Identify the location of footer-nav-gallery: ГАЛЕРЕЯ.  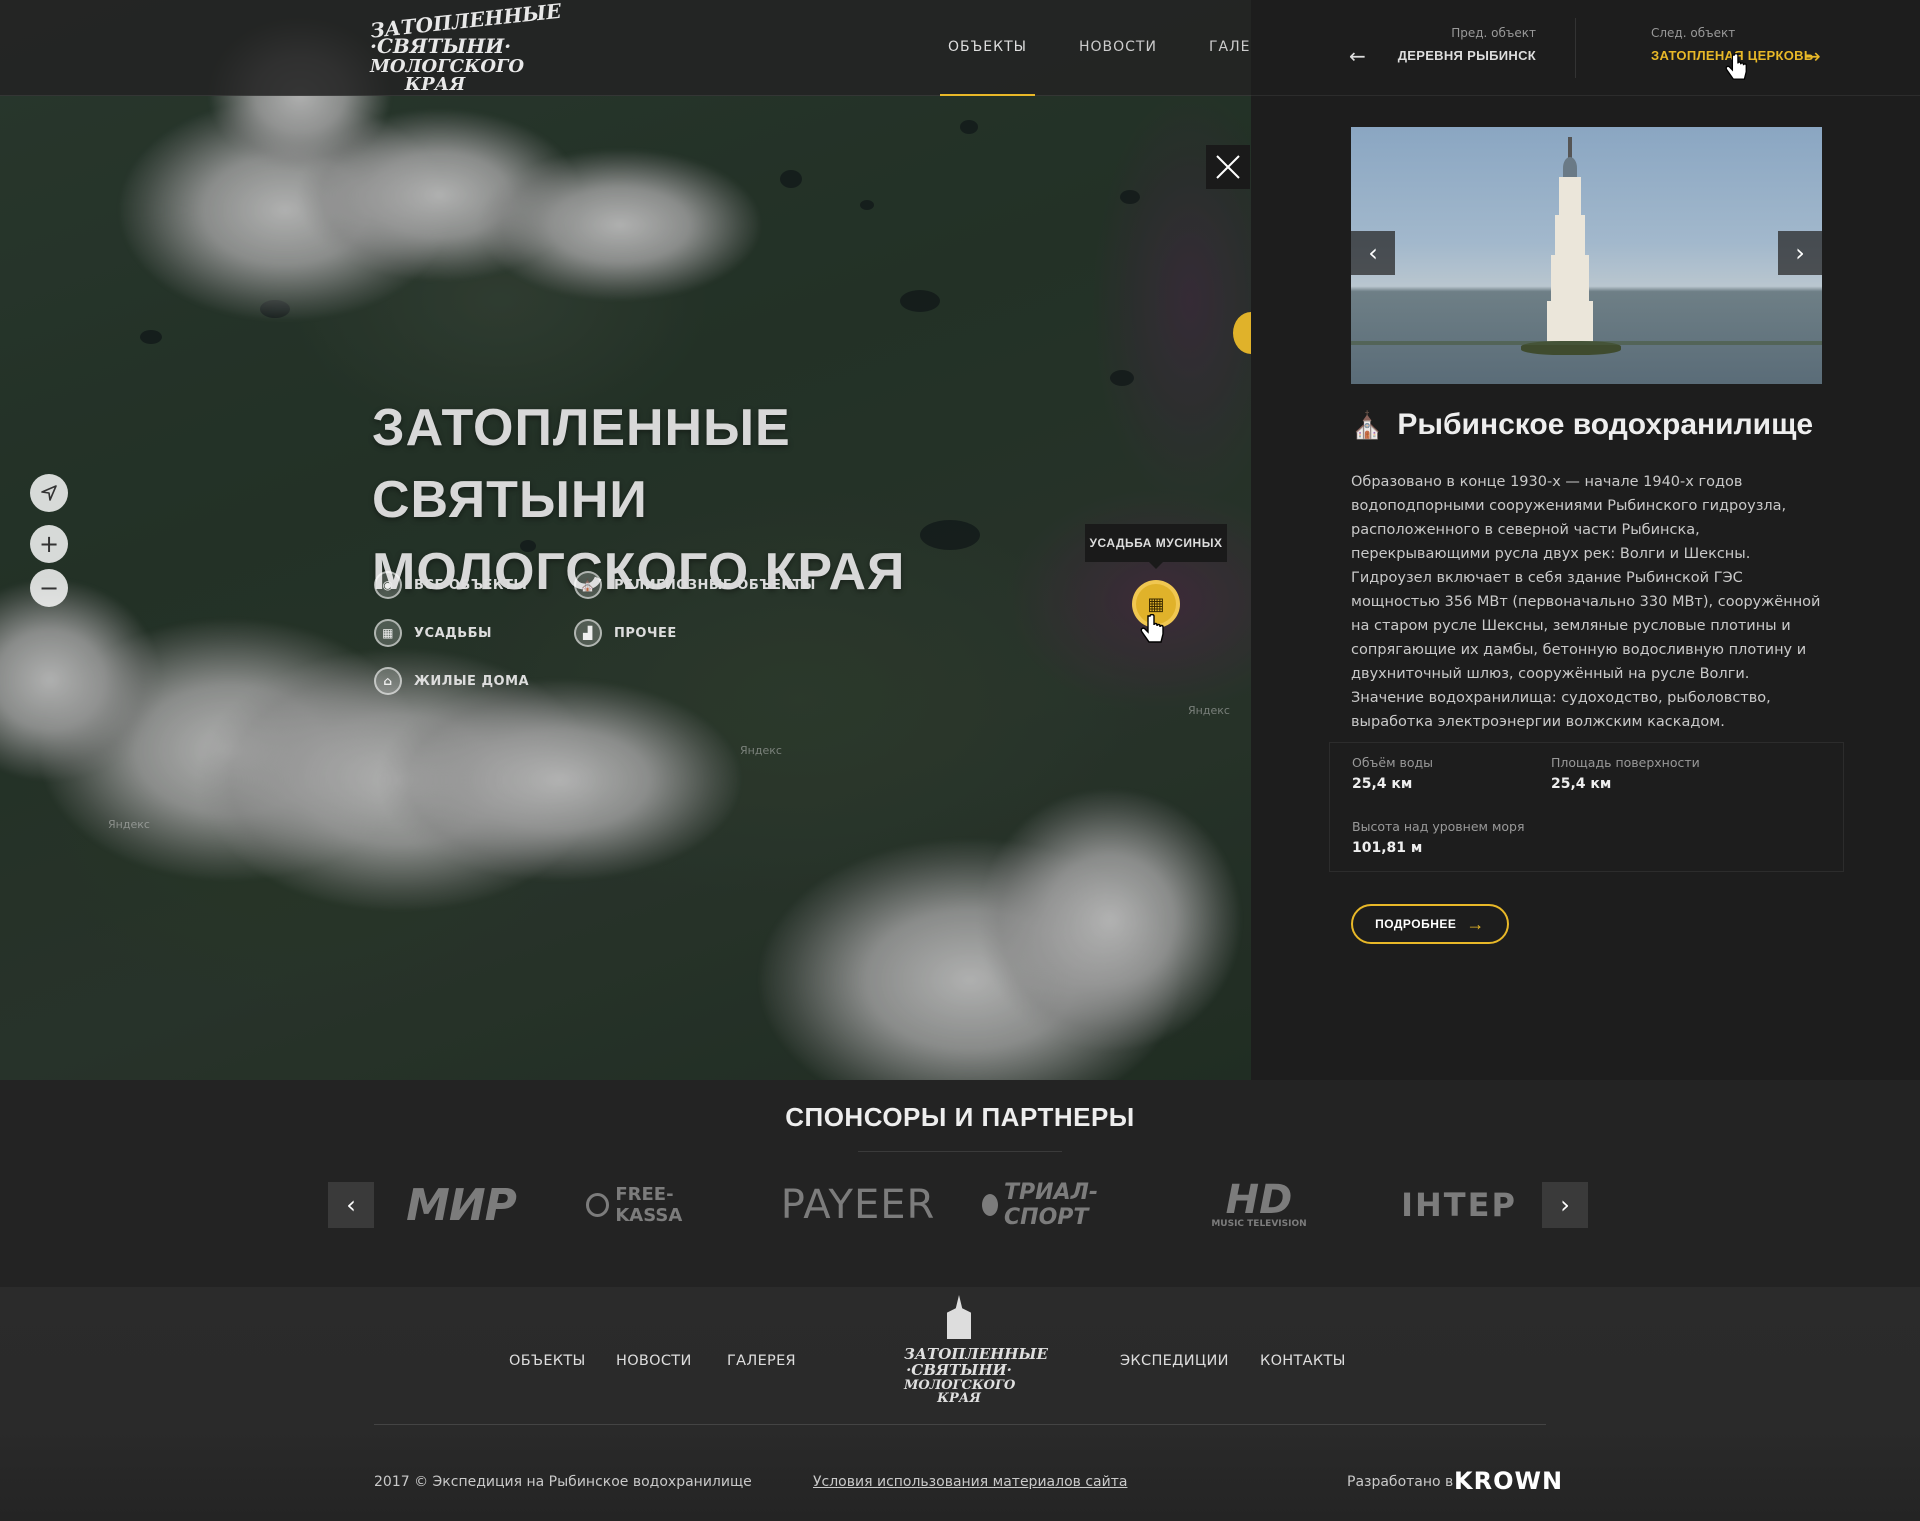
(761, 1361).